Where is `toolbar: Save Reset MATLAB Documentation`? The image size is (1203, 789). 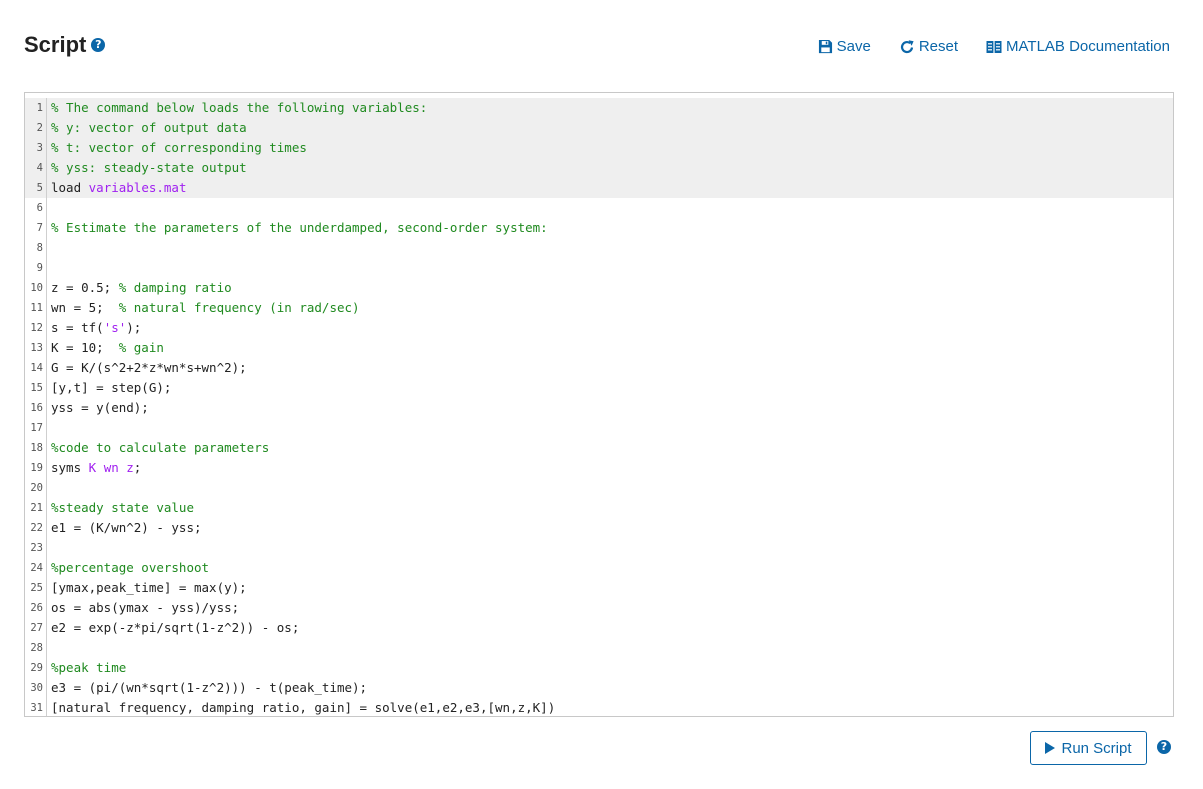
toolbar: Save Reset MATLAB Documentation is located at coordinates (994, 46).